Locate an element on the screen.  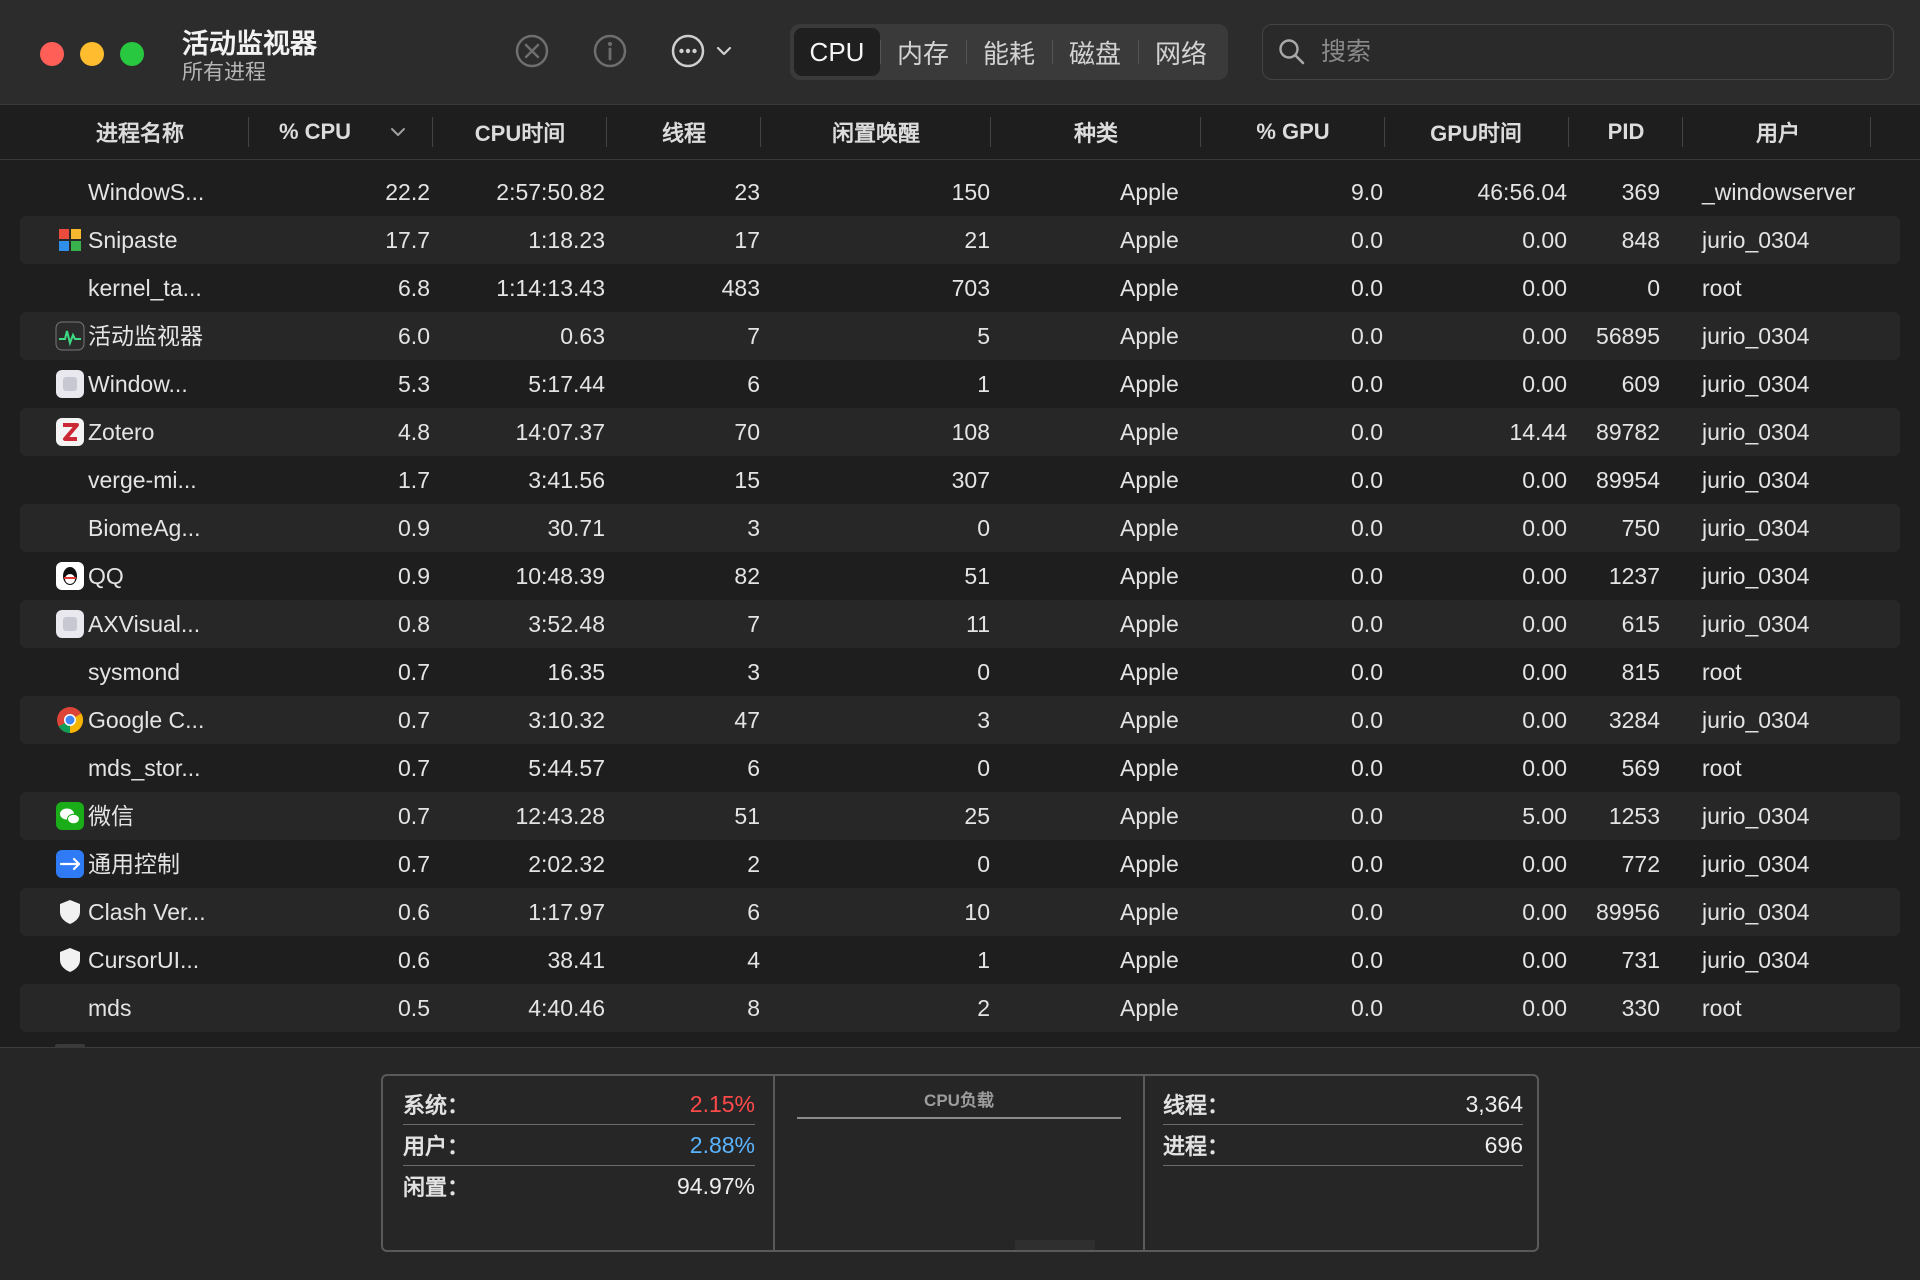
tab-energy: 能耗 is located at coordinates (1009, 52).